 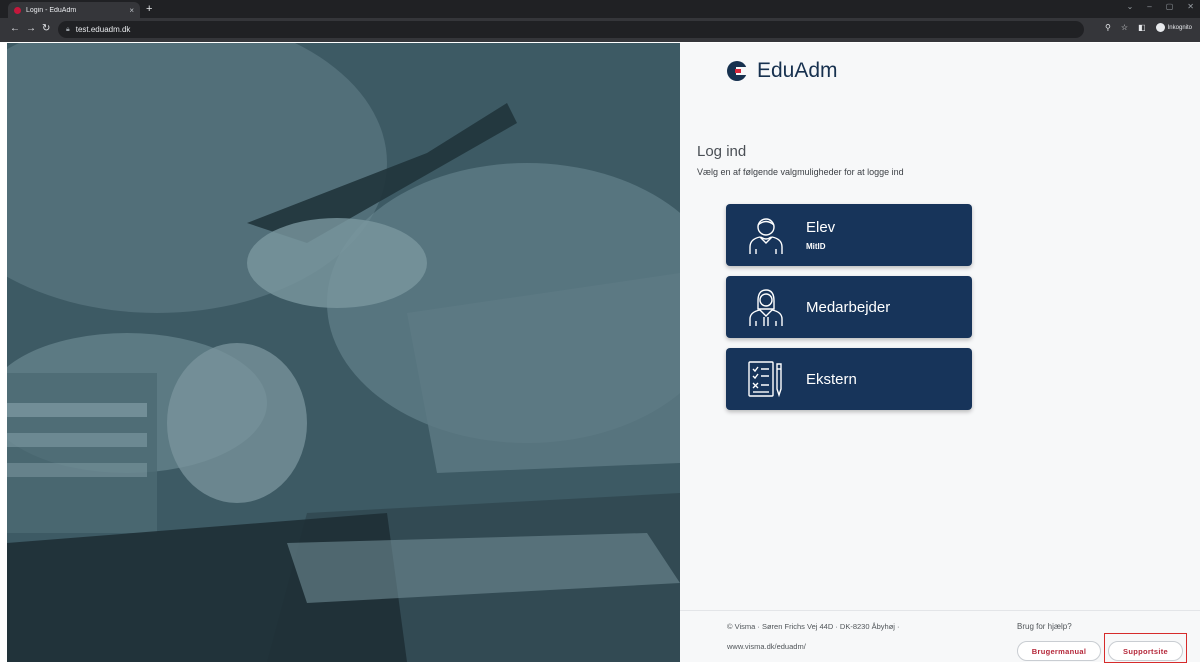 What do you see at coordinates (831, 379) in the screenshot?
I see `login-option-label: Ekstern` at bounding box center [831, 379].